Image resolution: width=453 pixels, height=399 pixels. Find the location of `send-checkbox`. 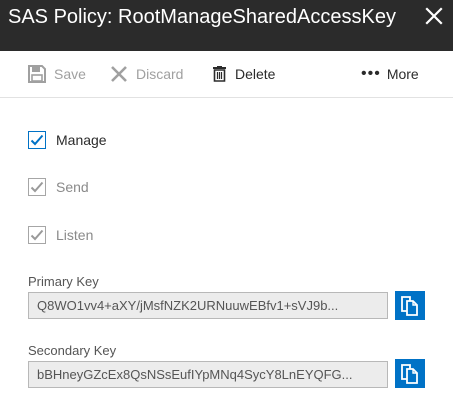

send-checkbox is located at coordinates (37, 187).